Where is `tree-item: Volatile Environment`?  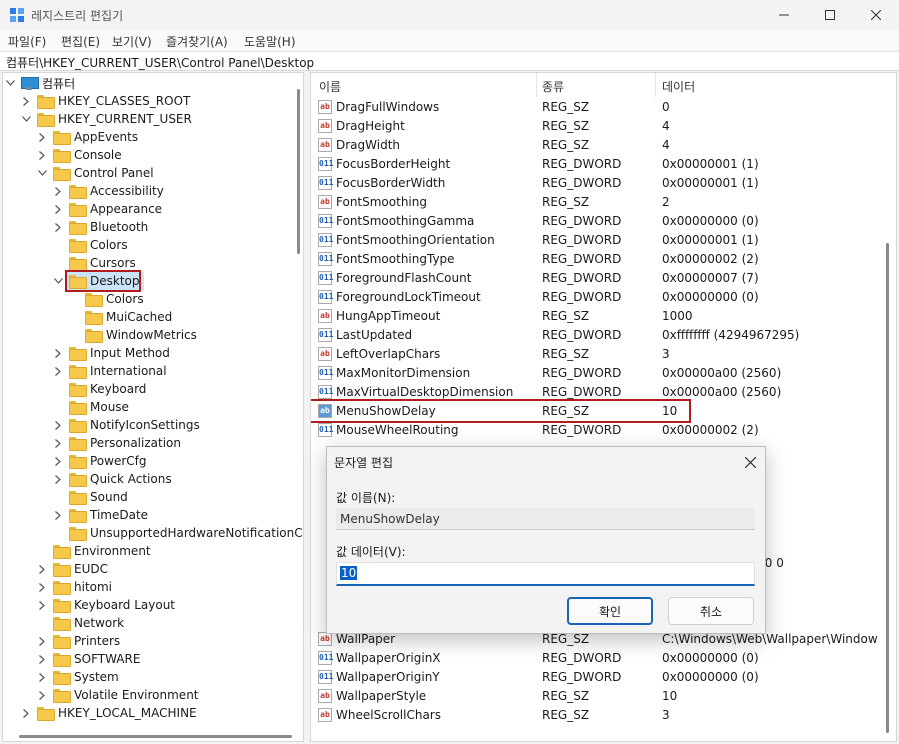 tree-item: Volatile Environment is located at coordinates (121, 695).